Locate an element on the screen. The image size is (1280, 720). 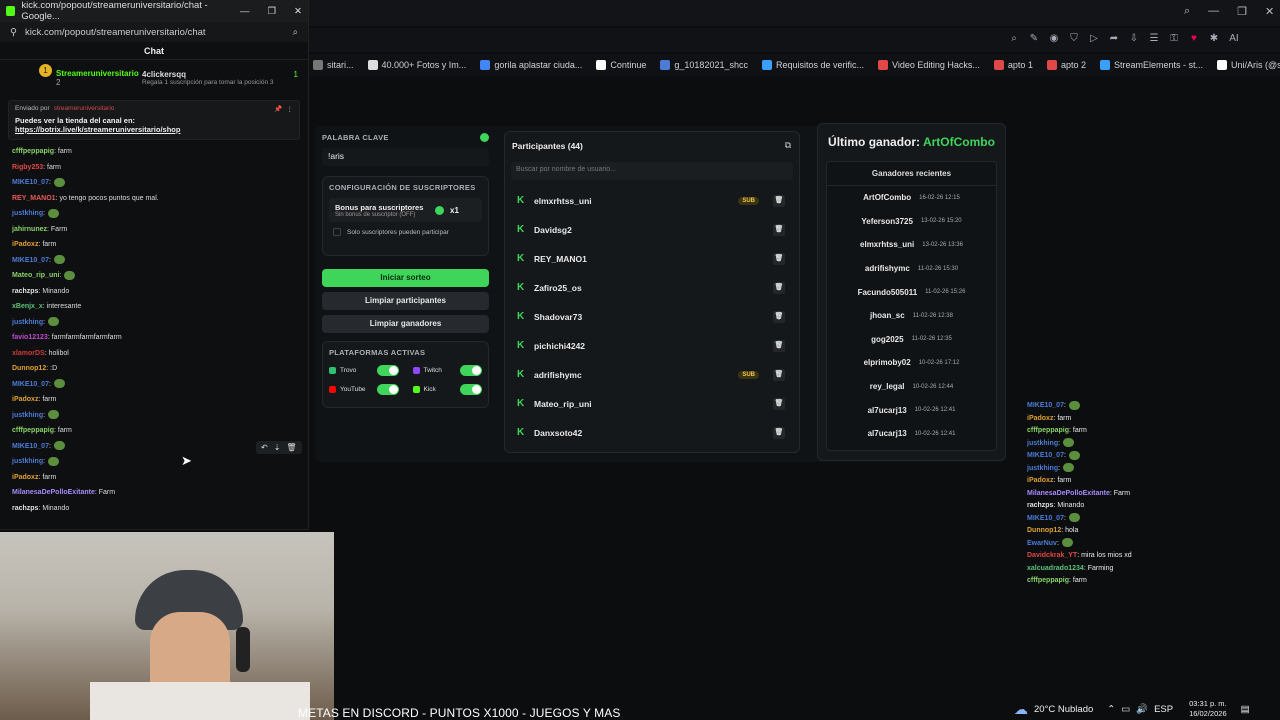
participant-row: K Danxsoto42 🗑 is located at coordinates (651, 432).